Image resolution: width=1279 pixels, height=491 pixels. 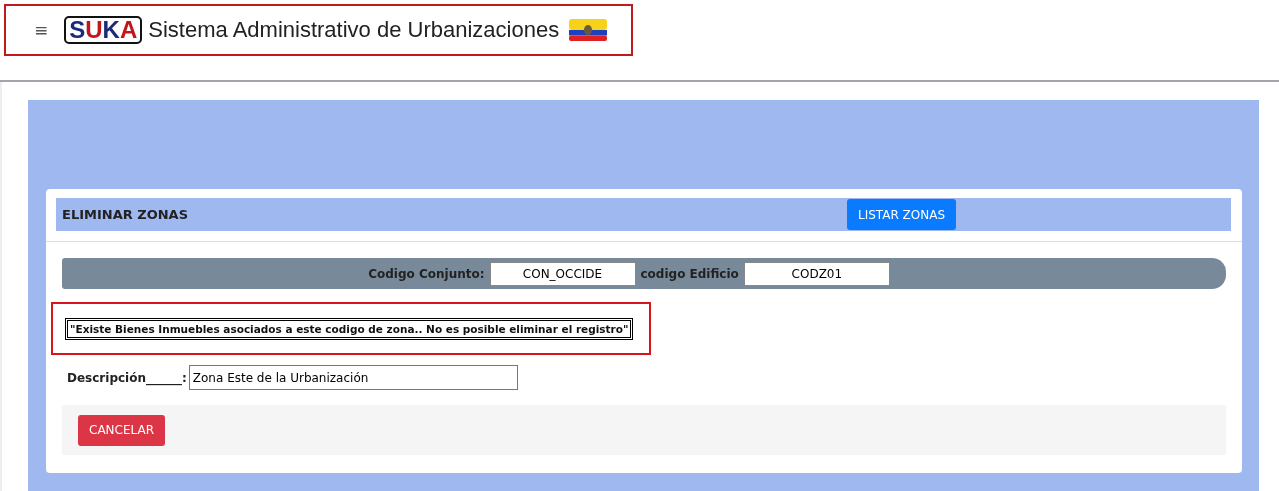 I want to click on list-button: LISTAR ZONAS, so click(x=902, y=214).